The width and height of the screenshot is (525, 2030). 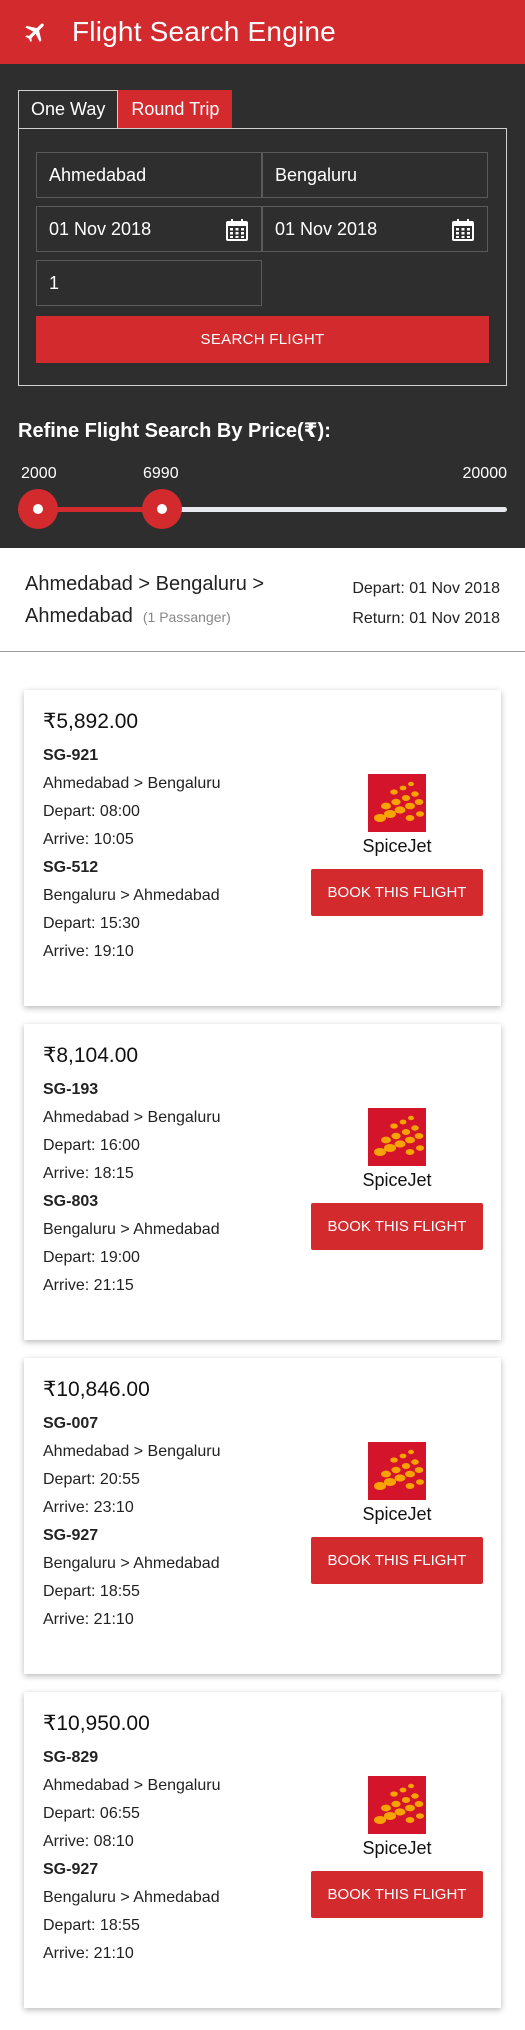 I want to click on price-max-label: 20000, so click(x=485, y=473).